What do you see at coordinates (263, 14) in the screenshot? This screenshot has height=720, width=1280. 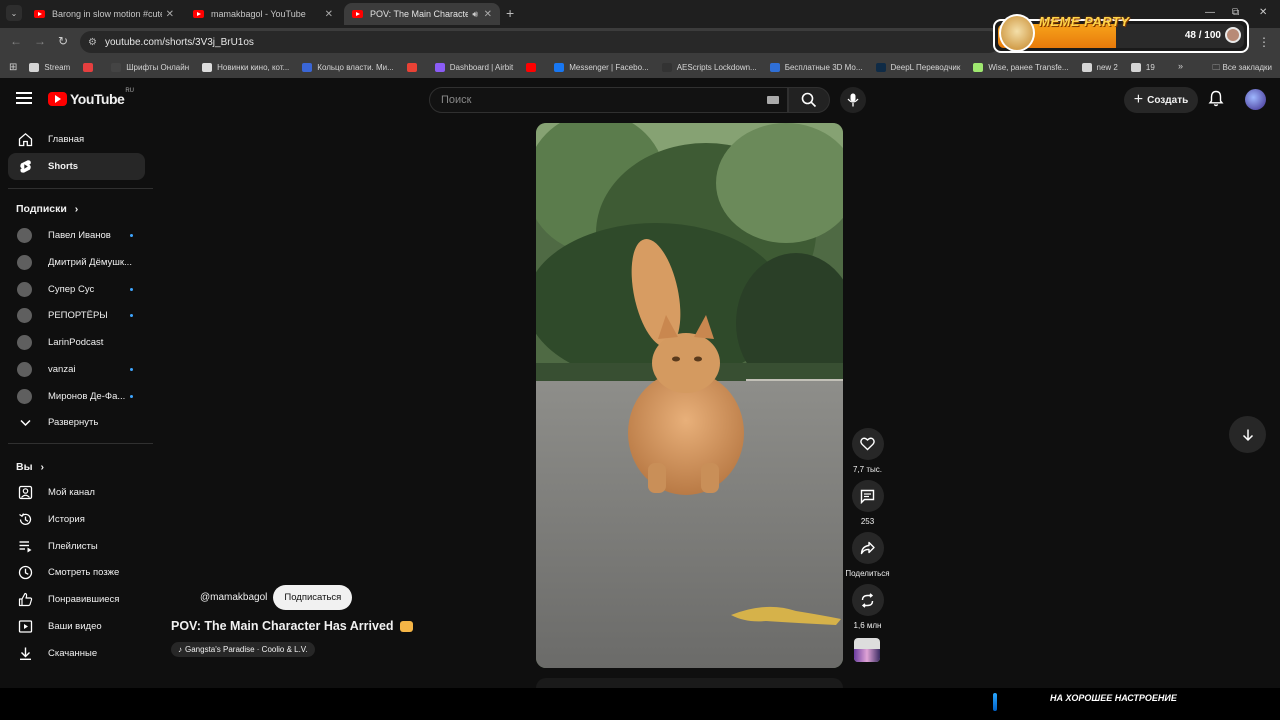 I see `browser-tab: mamakbagol - YouTube ✕` at bounding box center [263, 14].